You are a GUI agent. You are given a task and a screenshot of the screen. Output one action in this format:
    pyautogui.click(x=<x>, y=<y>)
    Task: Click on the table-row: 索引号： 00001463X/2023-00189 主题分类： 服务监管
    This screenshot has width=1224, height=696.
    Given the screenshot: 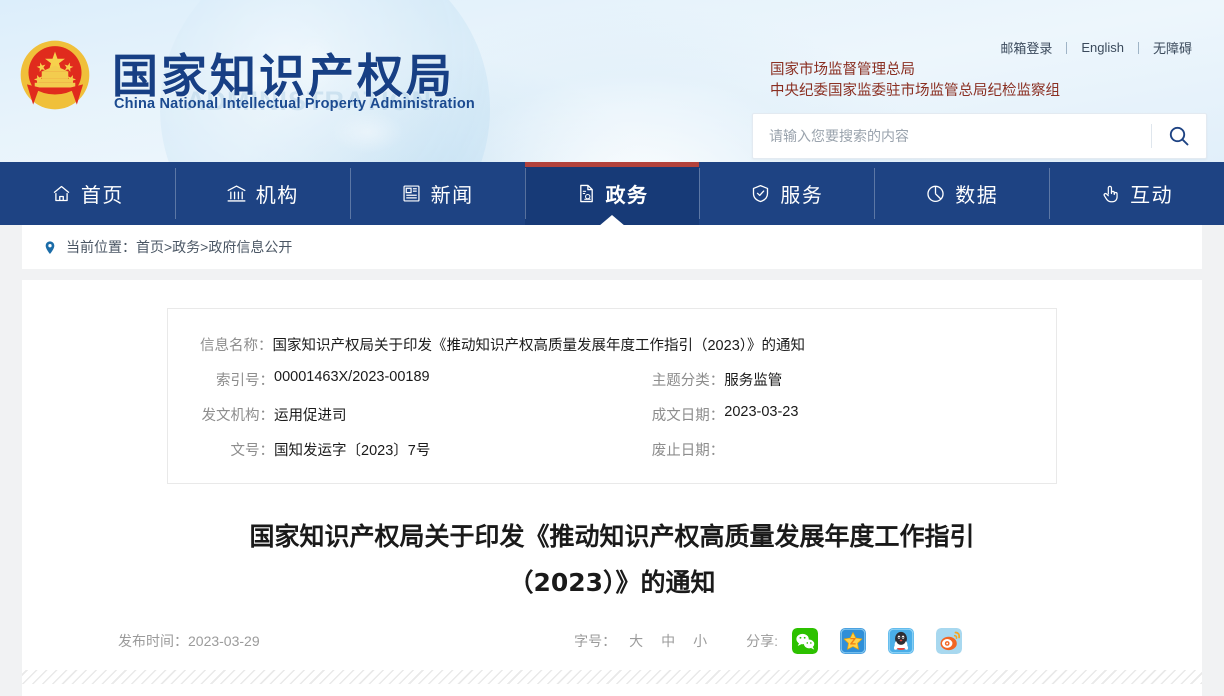 What is the action you would take?
    pyautogui.click(x=612, y=379)
    